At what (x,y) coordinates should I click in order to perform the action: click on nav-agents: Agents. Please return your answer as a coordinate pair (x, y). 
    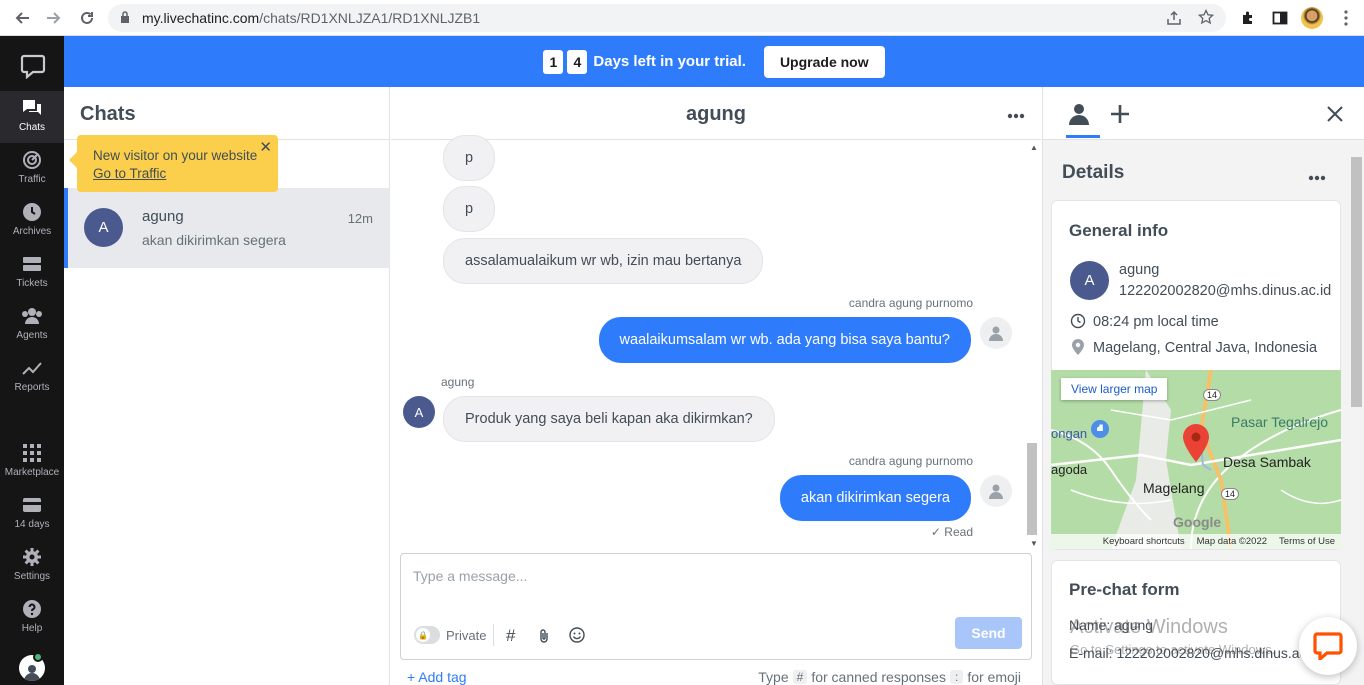
    Looking at the image, I should click on (32, 325).